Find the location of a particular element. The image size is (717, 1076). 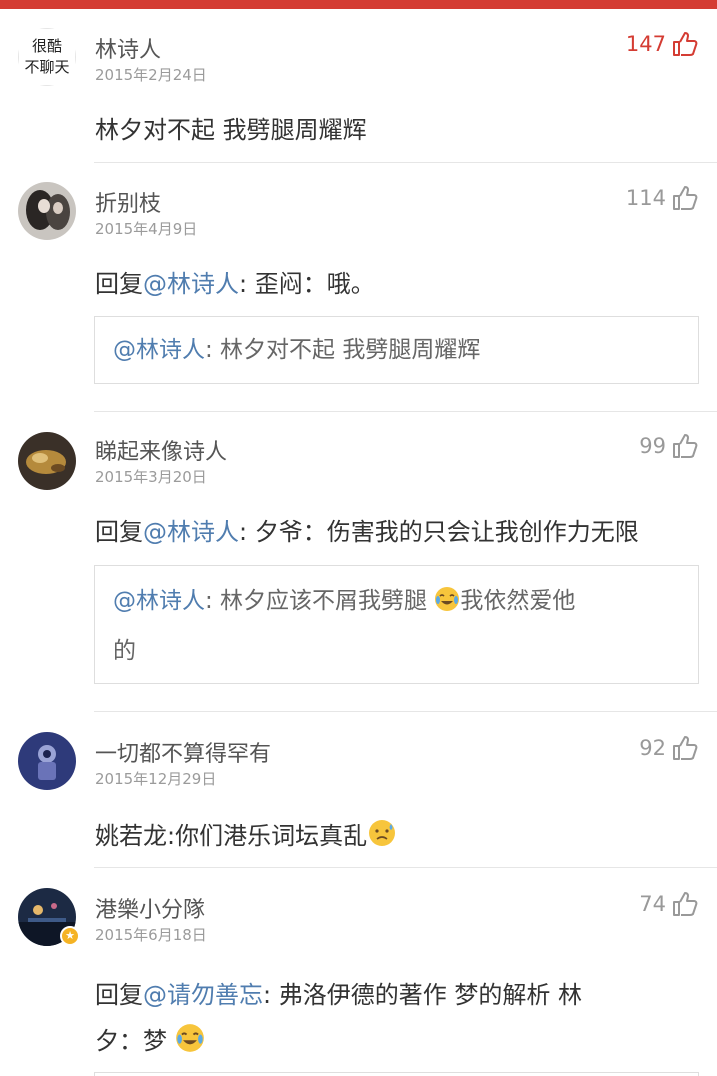

quote-text: 我依然爱他 is located at coordinates (518, 601).